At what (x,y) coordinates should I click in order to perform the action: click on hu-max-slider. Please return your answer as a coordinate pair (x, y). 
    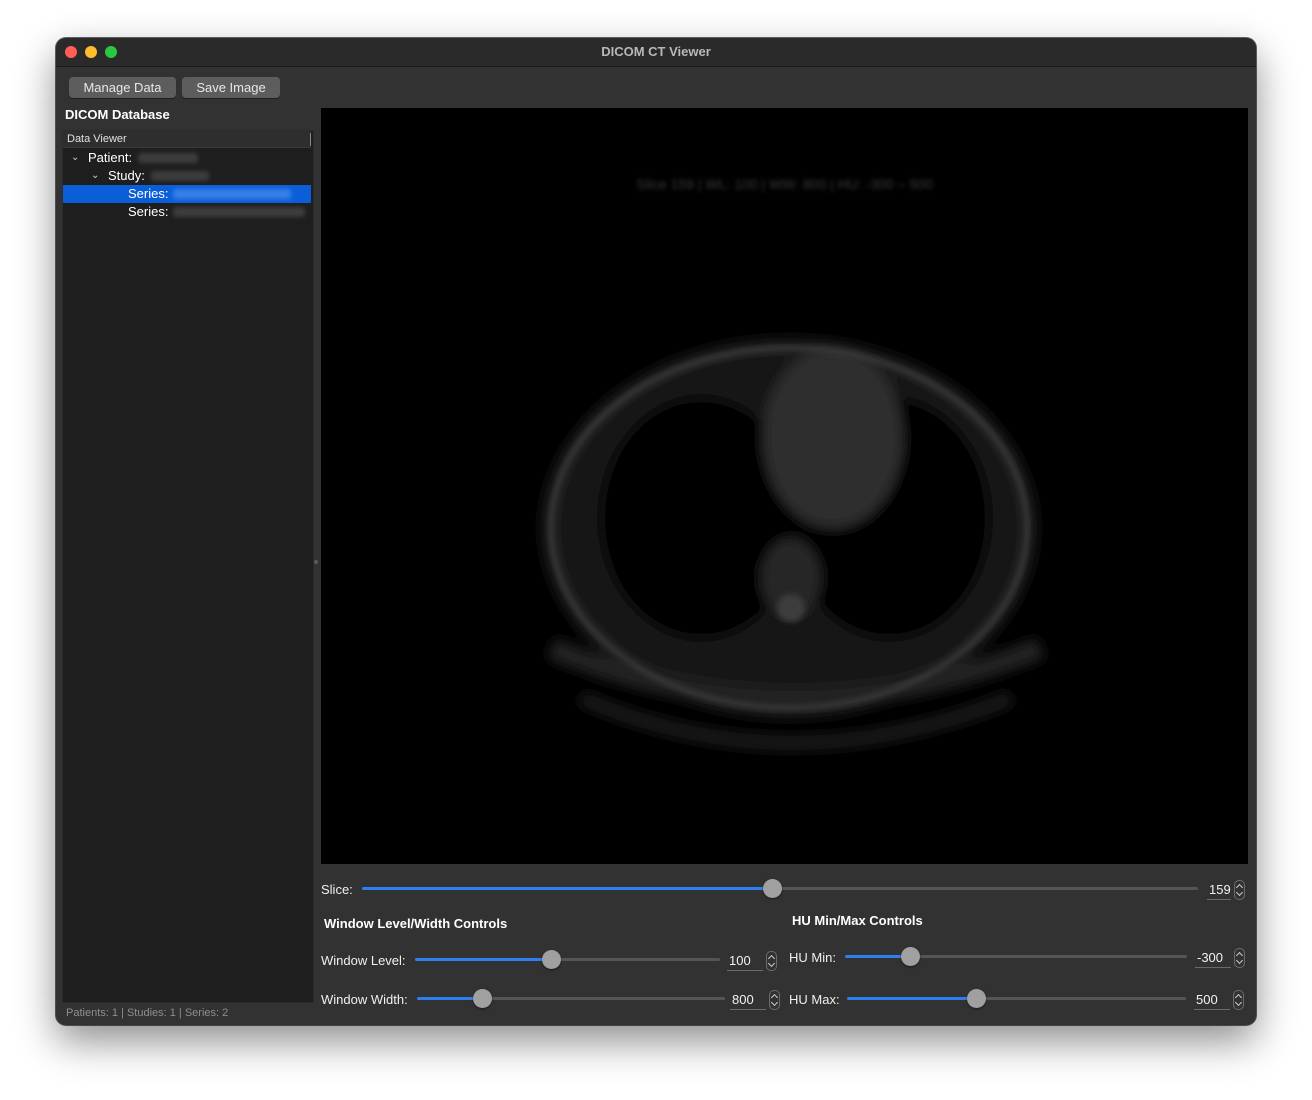
    Looking at the image, I should click on (1016, 998).